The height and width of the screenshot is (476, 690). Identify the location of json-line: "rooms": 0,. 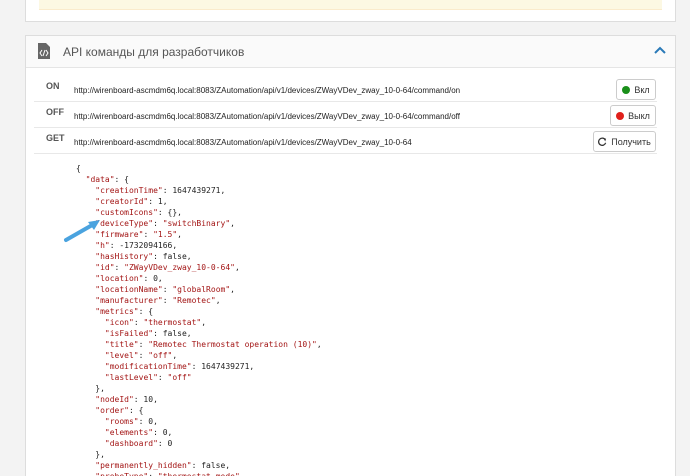
(131, 421).